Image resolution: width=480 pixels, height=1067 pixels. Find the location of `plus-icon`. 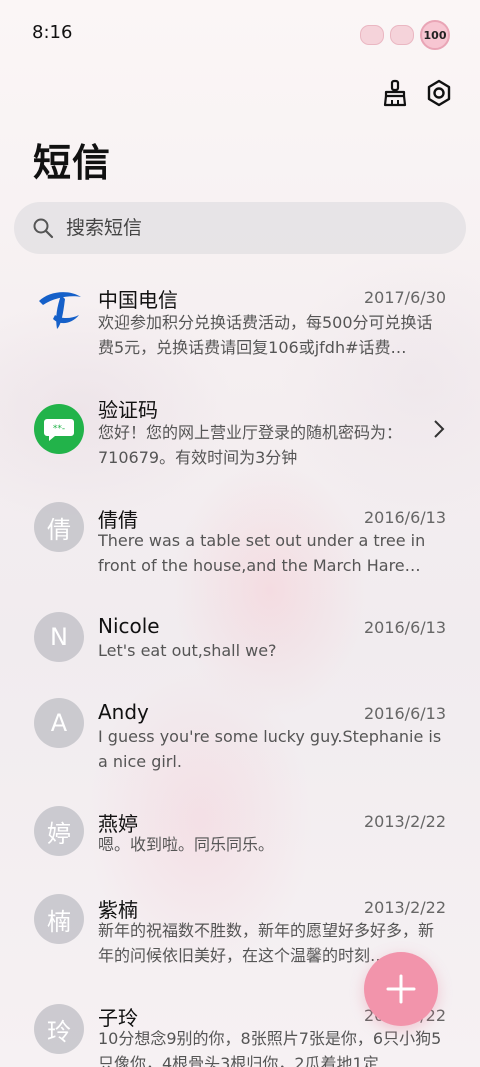

plus-icon is located at coordinates (401, 989).